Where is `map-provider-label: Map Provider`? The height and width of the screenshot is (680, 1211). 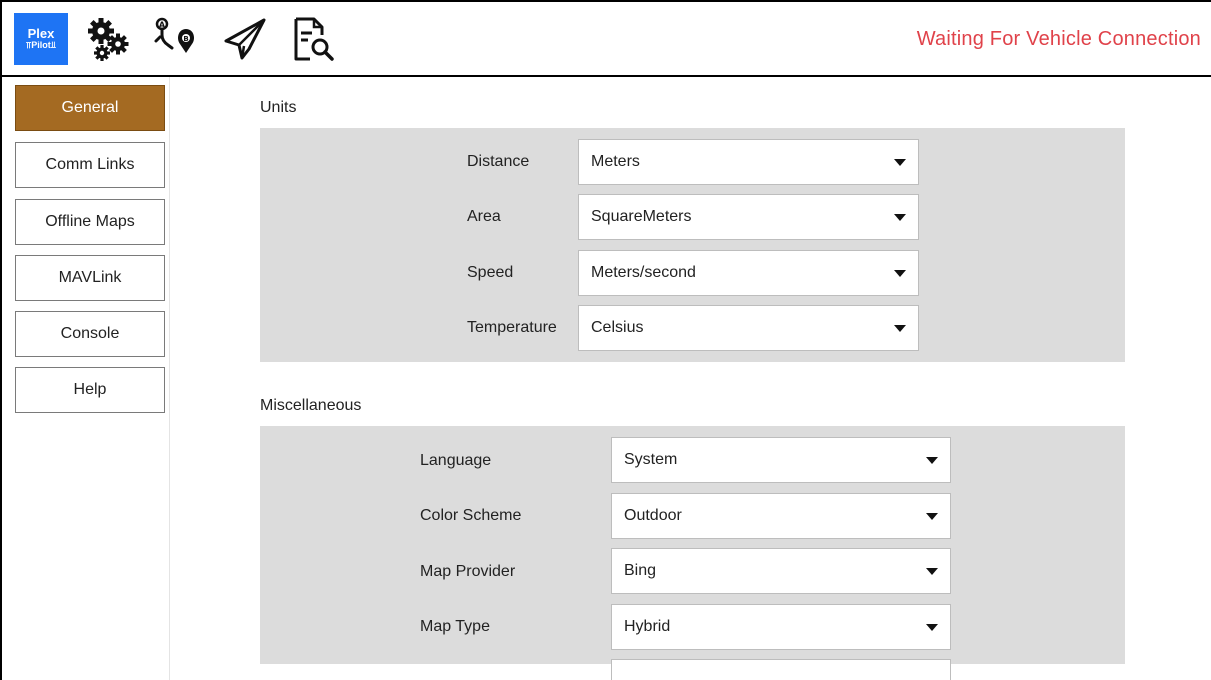 map-provider-label: Map Provider is located at coordinates (468, 571).